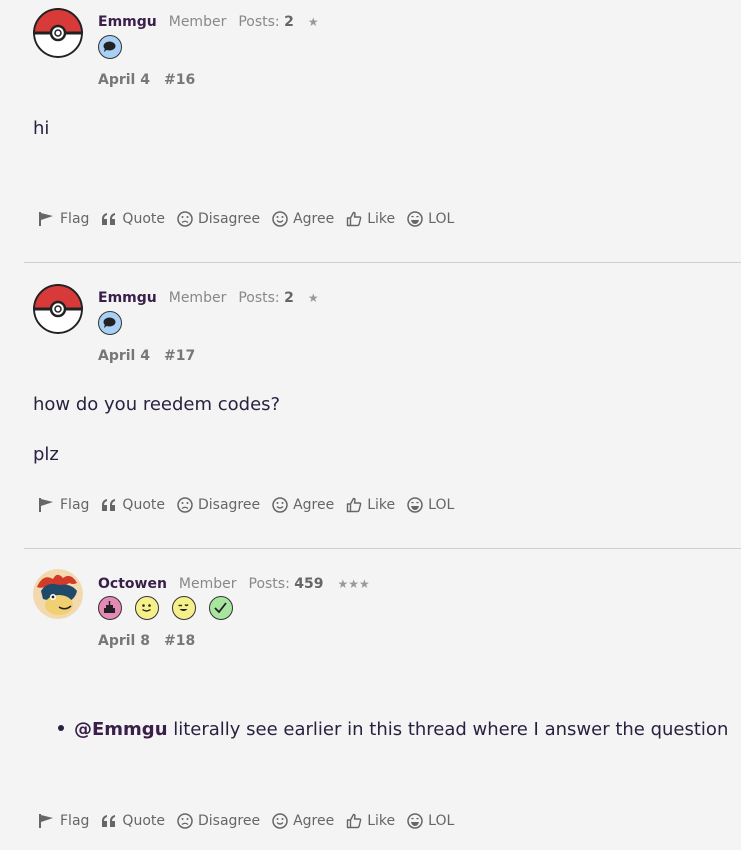 This screenshot has width=741, height=850. What do you see at coordinates (157, 404) in the screenshot?
I see `post-body-line: how do you reedem codes?` at bounding box center [157, 404].